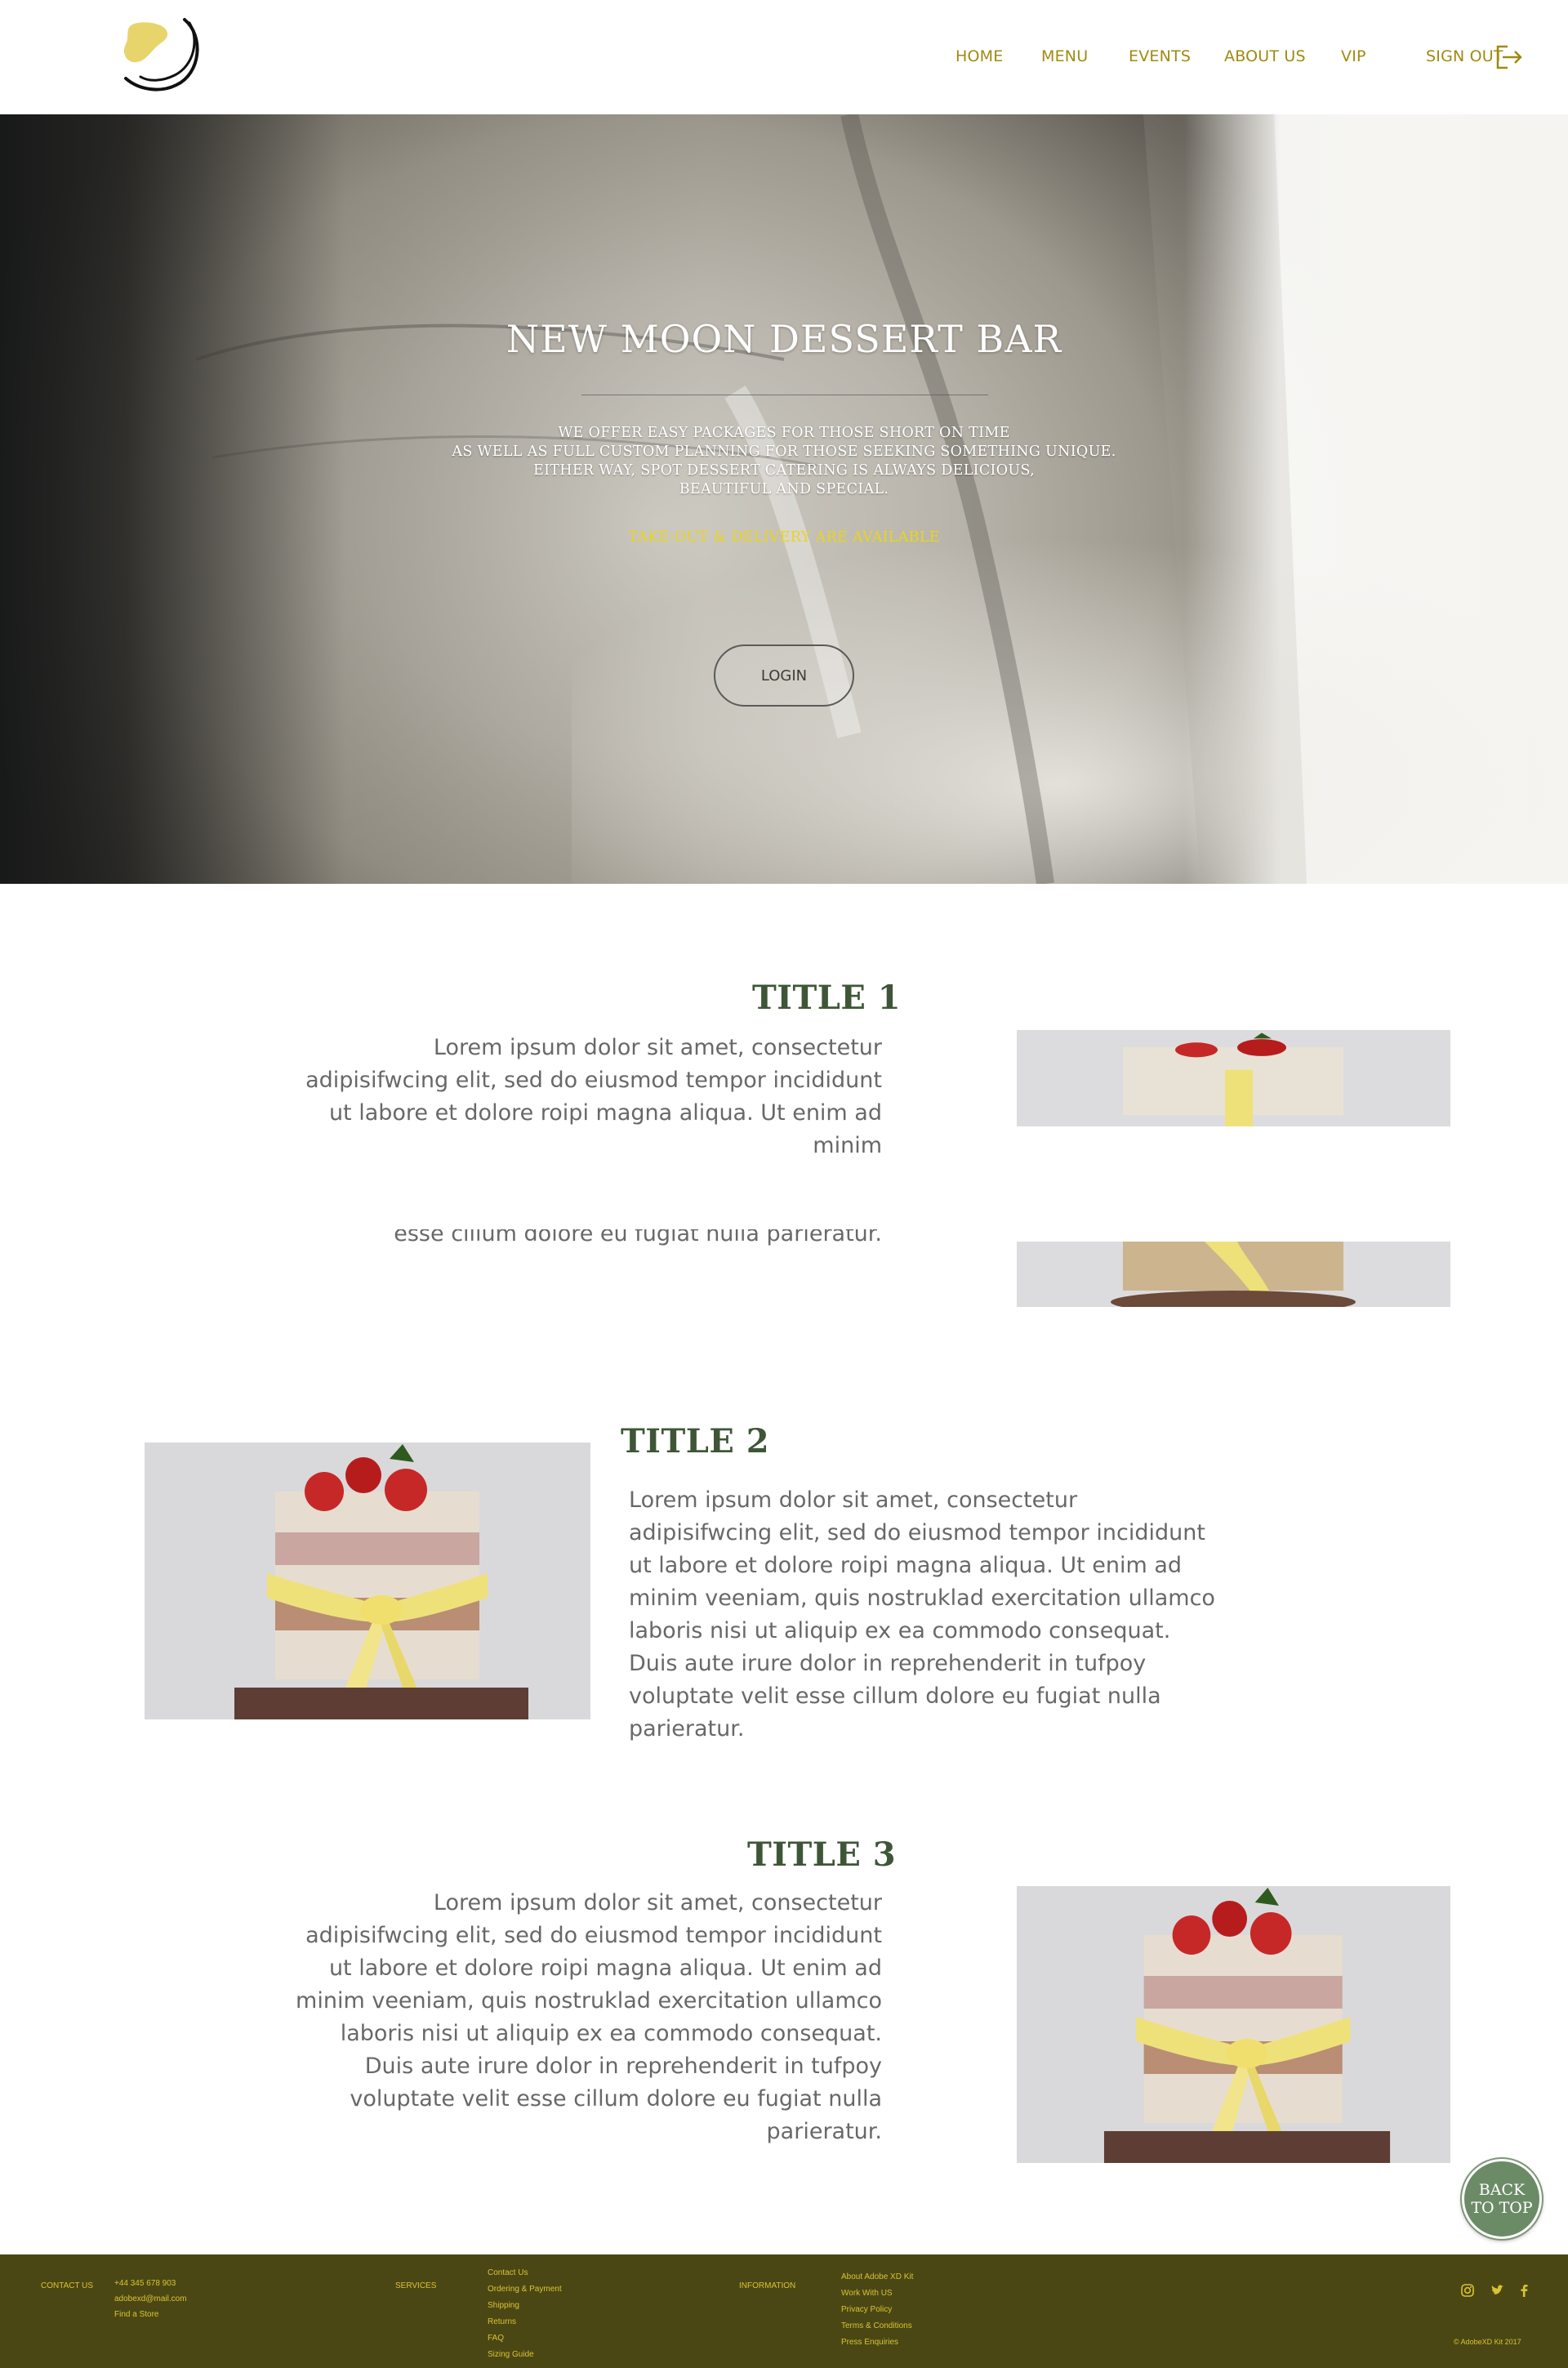 The height and width of the screenshot is (2368, 1568). Describe the element at coordinates (767, 2285) in the screenshot. I see `footer-information-heading: INFORMATION` at that location.